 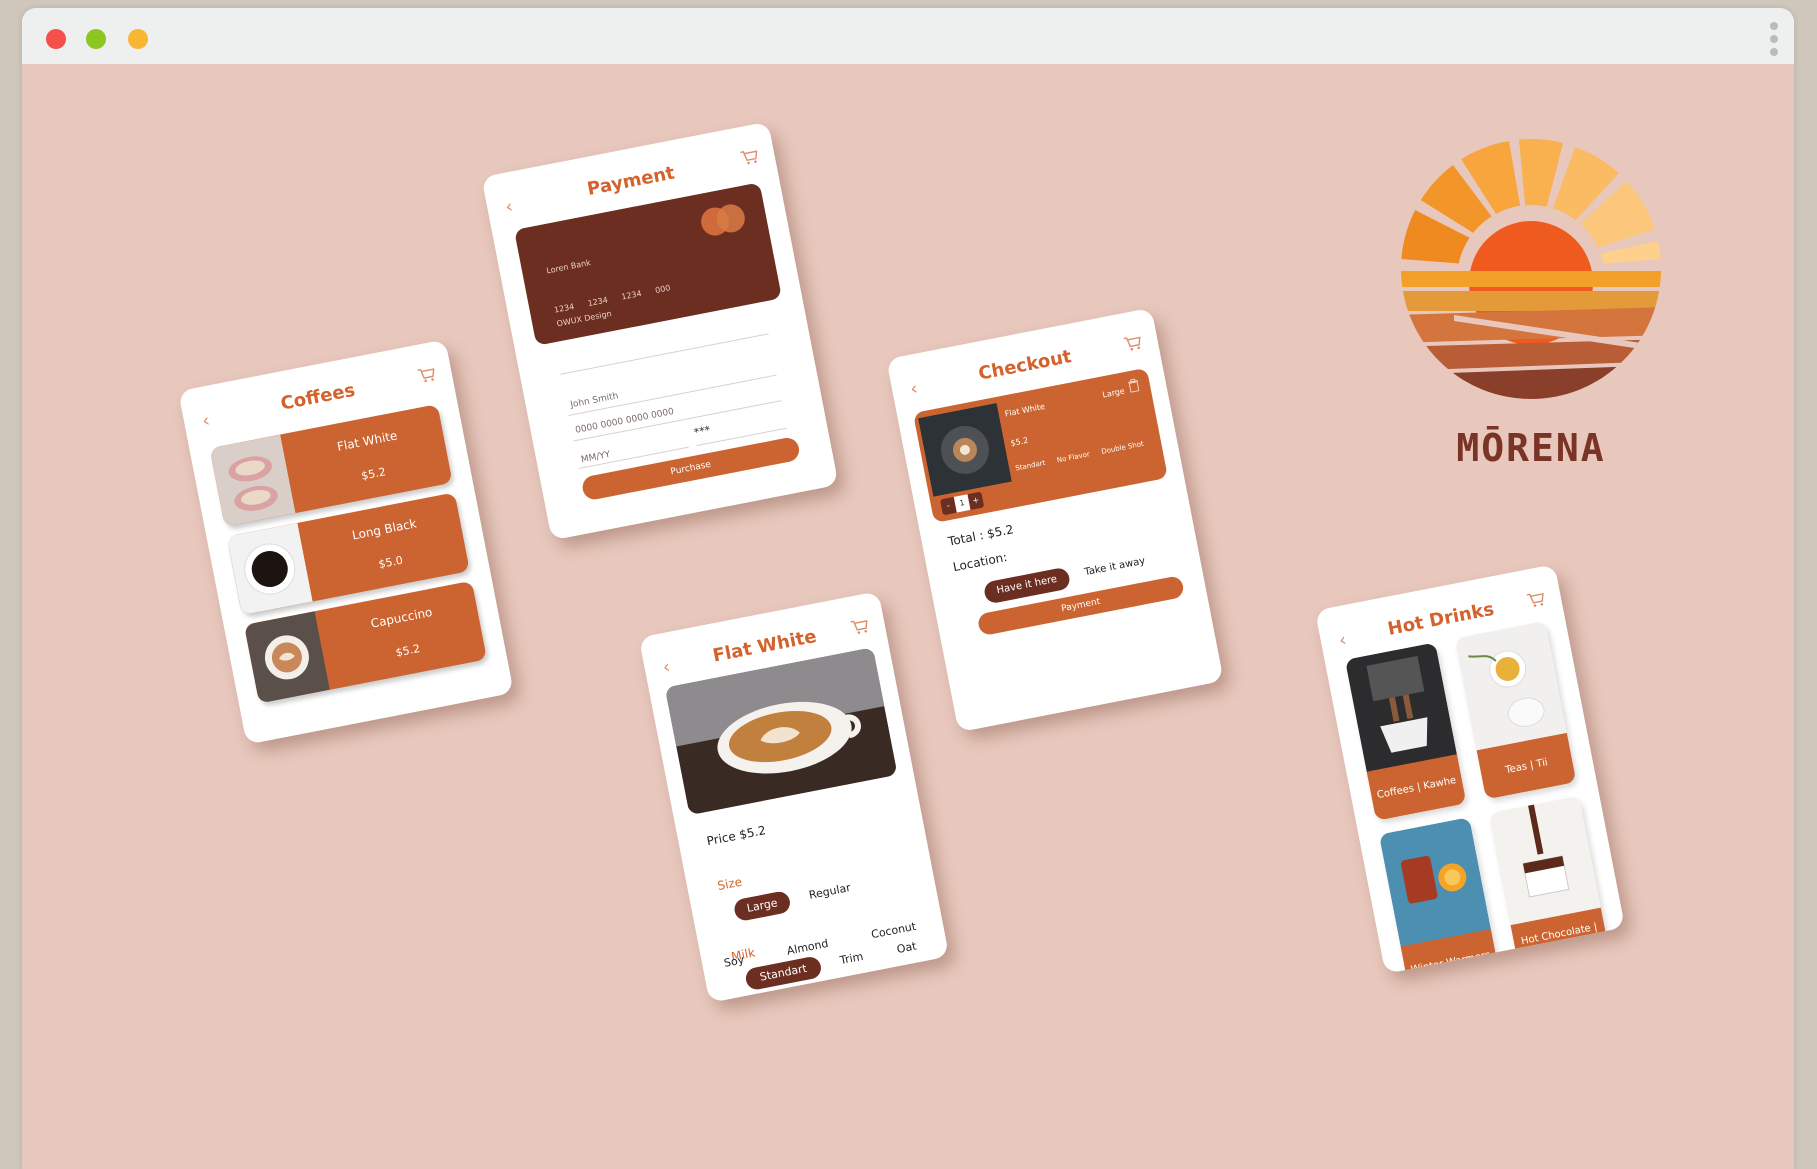 What do you see at coordinates (808, 947) in the screenshot?
I see `milk-almond-option: Almond` at bounding box center [808, 947].